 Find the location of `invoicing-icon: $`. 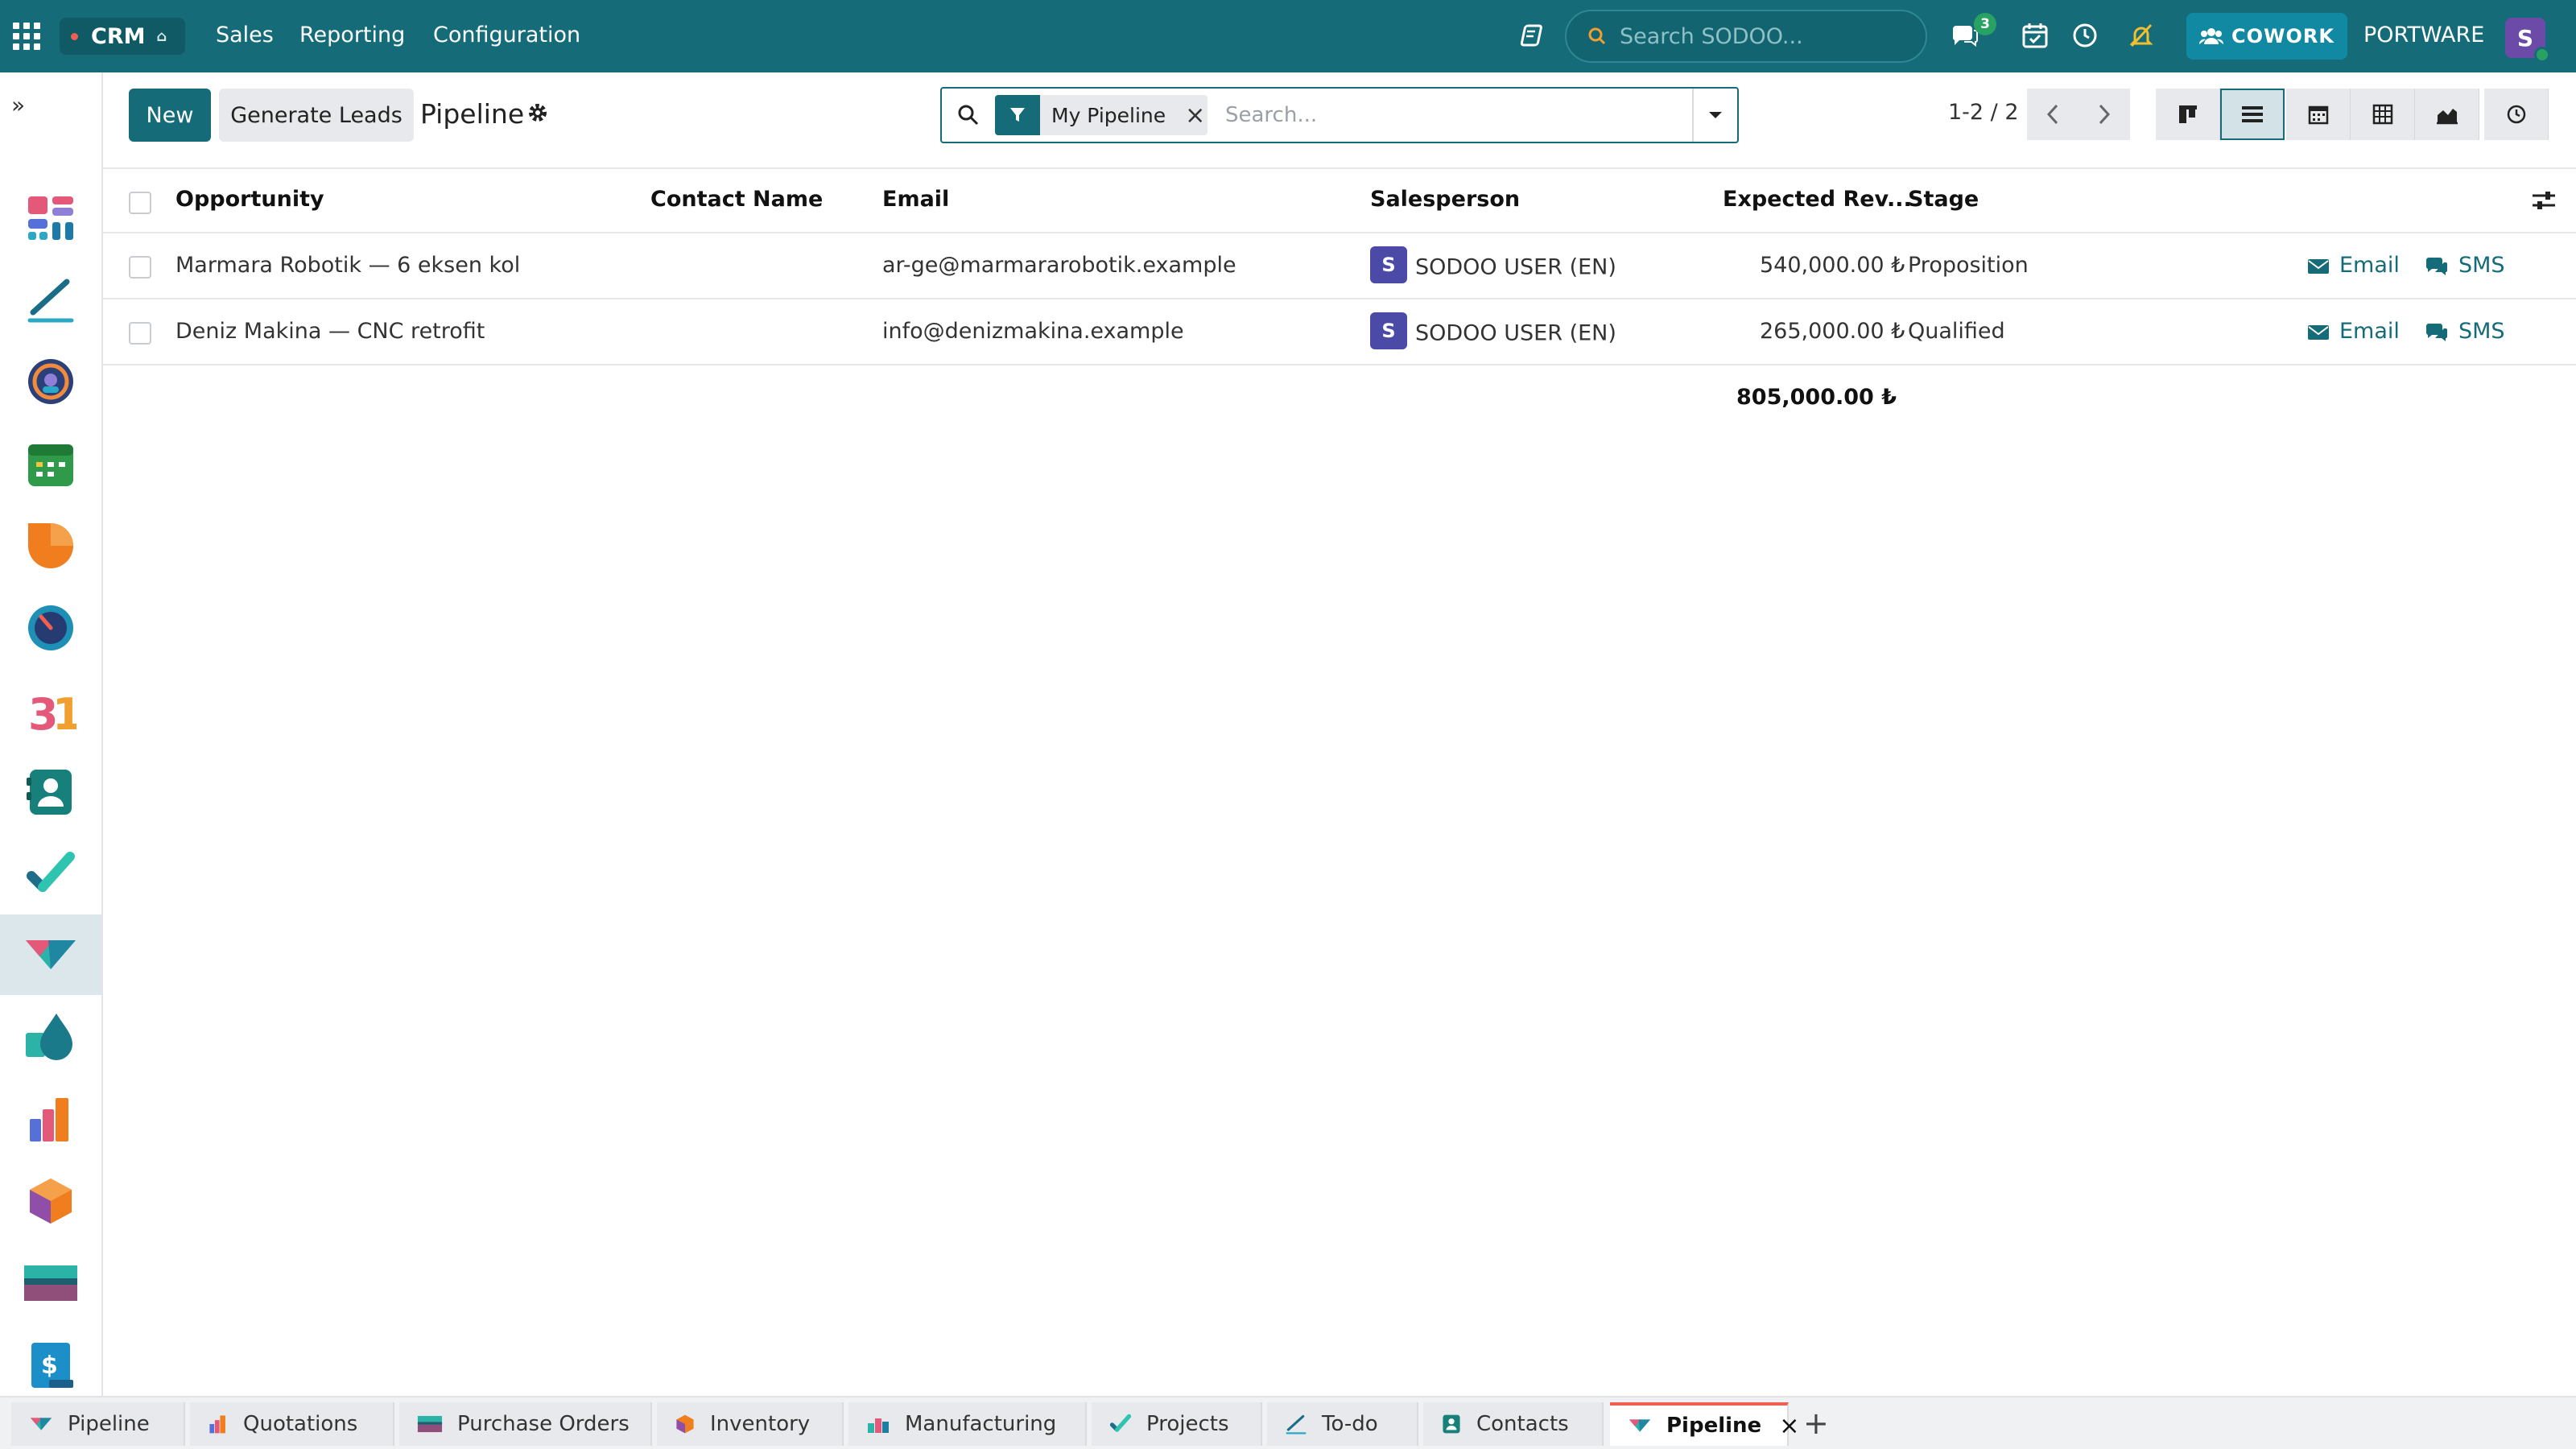

invoicing-icon: $ is located at coordinates (50, 1365).